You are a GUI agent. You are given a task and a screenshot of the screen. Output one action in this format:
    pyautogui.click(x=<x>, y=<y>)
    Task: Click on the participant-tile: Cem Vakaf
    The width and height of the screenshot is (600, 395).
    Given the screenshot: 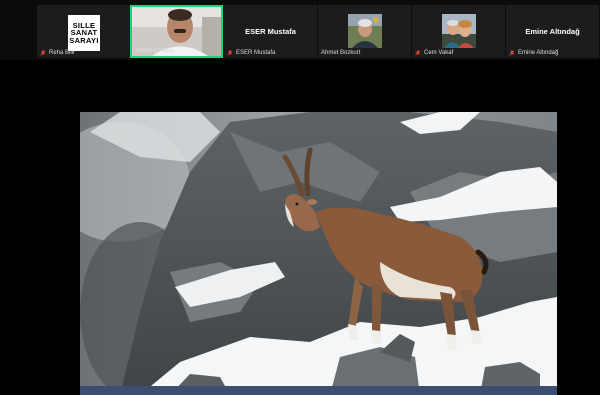 What is the action you would take?
    pyautogui.click(x=458, y=31)
    